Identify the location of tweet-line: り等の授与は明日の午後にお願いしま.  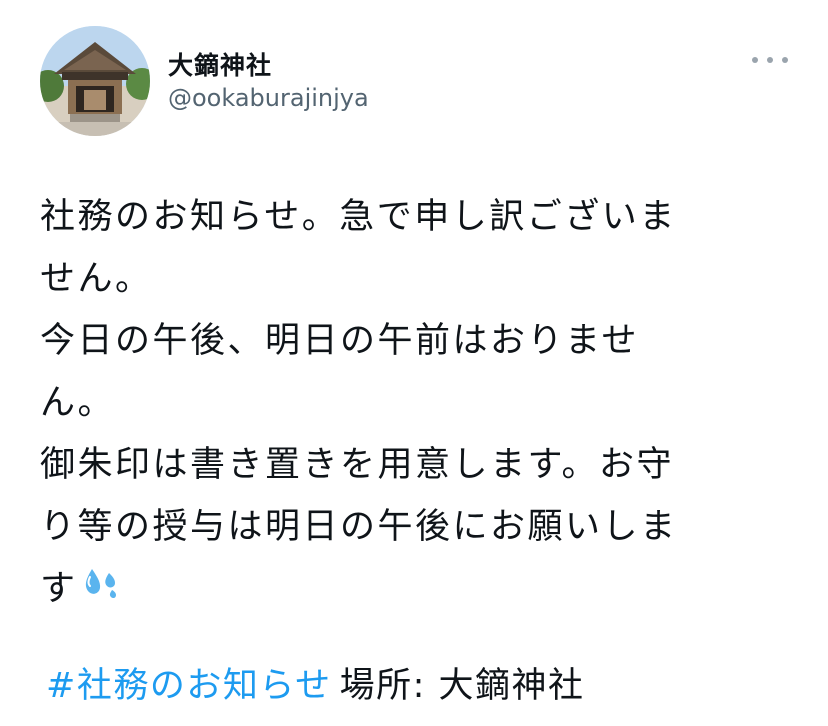
(359, 527).